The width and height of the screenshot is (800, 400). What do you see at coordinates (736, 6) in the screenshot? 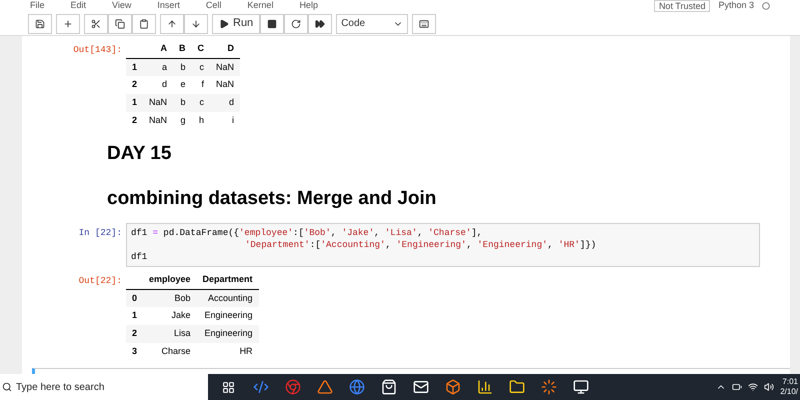
I see `kernel-name: Python 3` at bounding box center [736, 6].